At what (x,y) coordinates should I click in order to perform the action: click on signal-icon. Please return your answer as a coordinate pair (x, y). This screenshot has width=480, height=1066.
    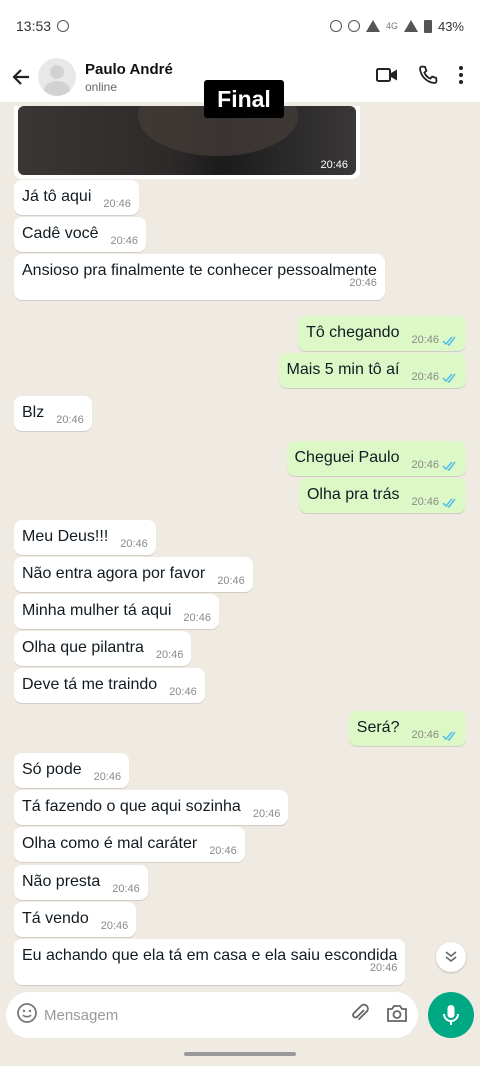
    Looking at the image, I should click on (410, 26).